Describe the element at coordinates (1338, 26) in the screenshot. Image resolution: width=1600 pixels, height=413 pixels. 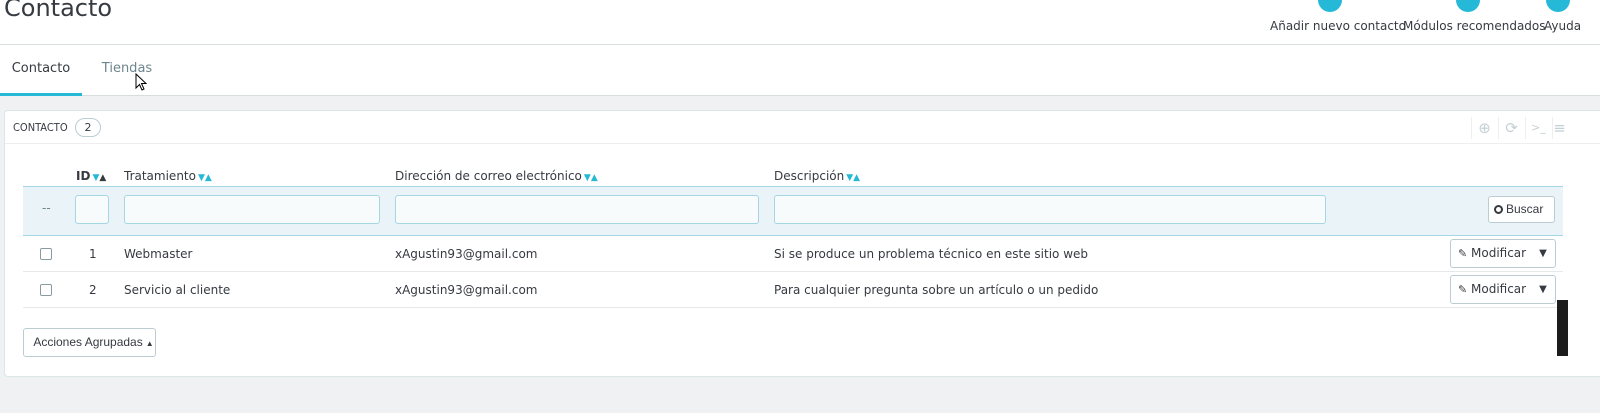
I see `add-new-contact-label: Añadir nuevo contacto` at that location.